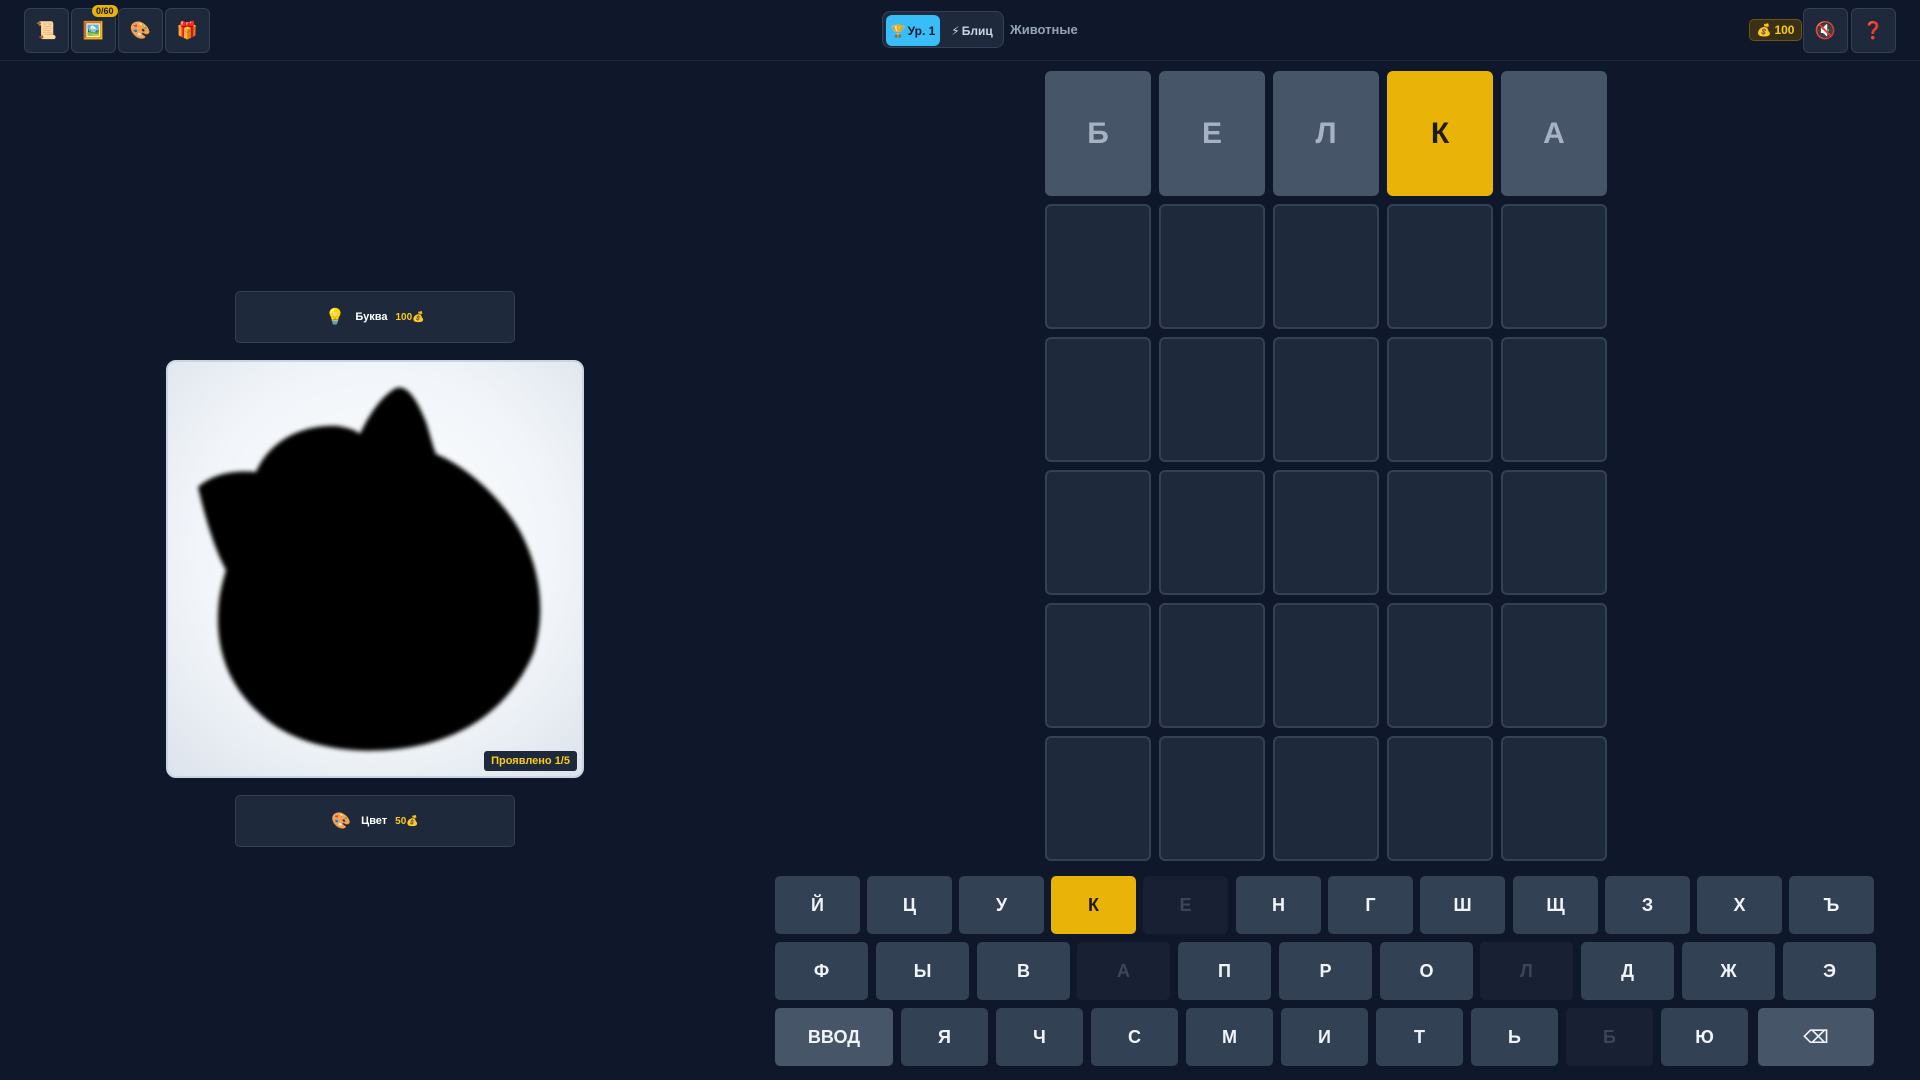 The width and height of the screenshot is (1920, 1080). What do you see at coordinates (922, 971) in the screenshot?
I see `key-ы: Ы` at bounding box center [922, 971].